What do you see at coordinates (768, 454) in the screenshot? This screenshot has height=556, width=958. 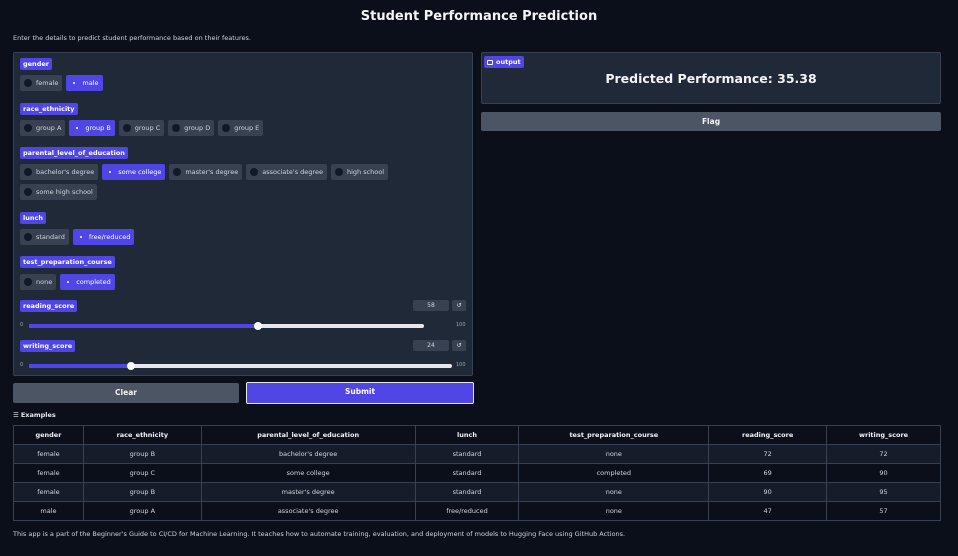 I see `table-cell: 72` at bounding box center [768, 454].